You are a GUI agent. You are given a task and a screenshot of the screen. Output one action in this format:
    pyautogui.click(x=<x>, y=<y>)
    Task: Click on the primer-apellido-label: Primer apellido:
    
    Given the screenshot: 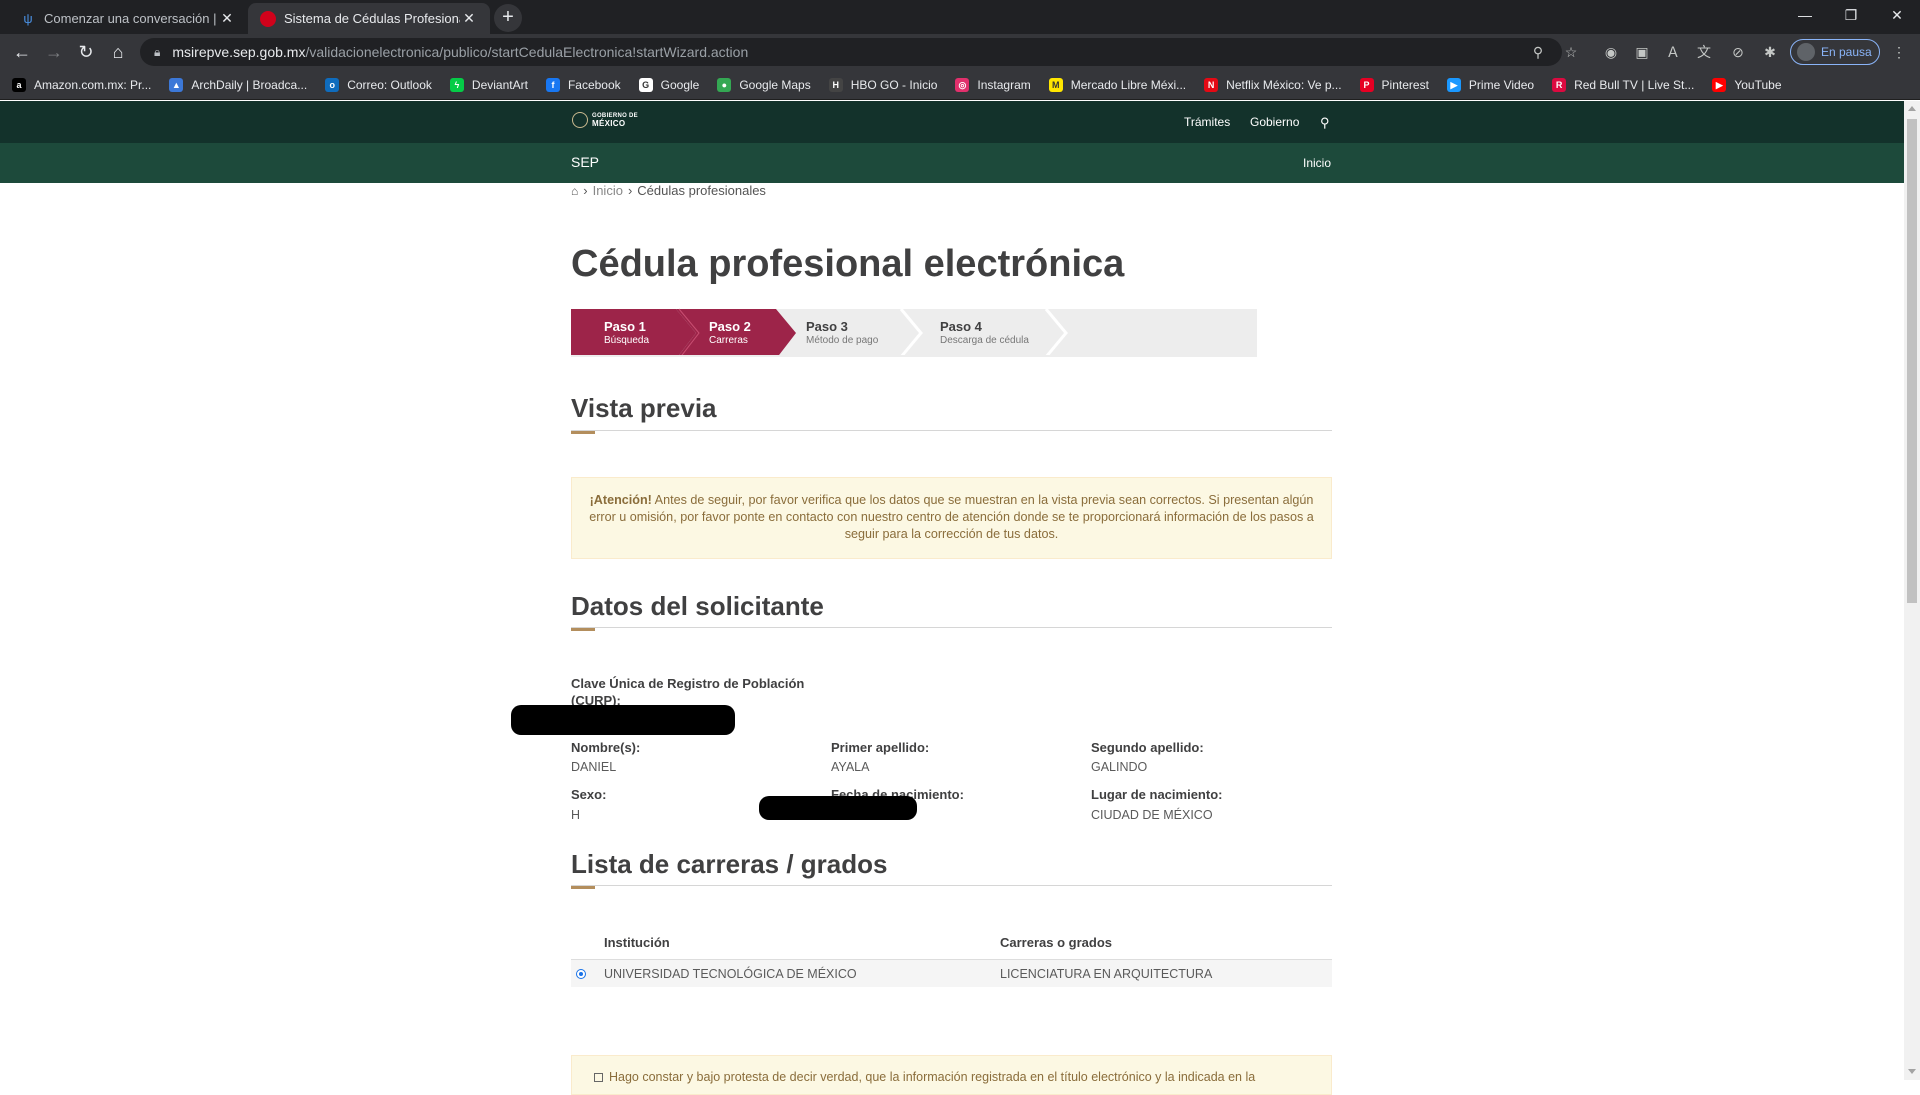 What is the action you would take?
    pyautogui.click(x=880, y=747)
    